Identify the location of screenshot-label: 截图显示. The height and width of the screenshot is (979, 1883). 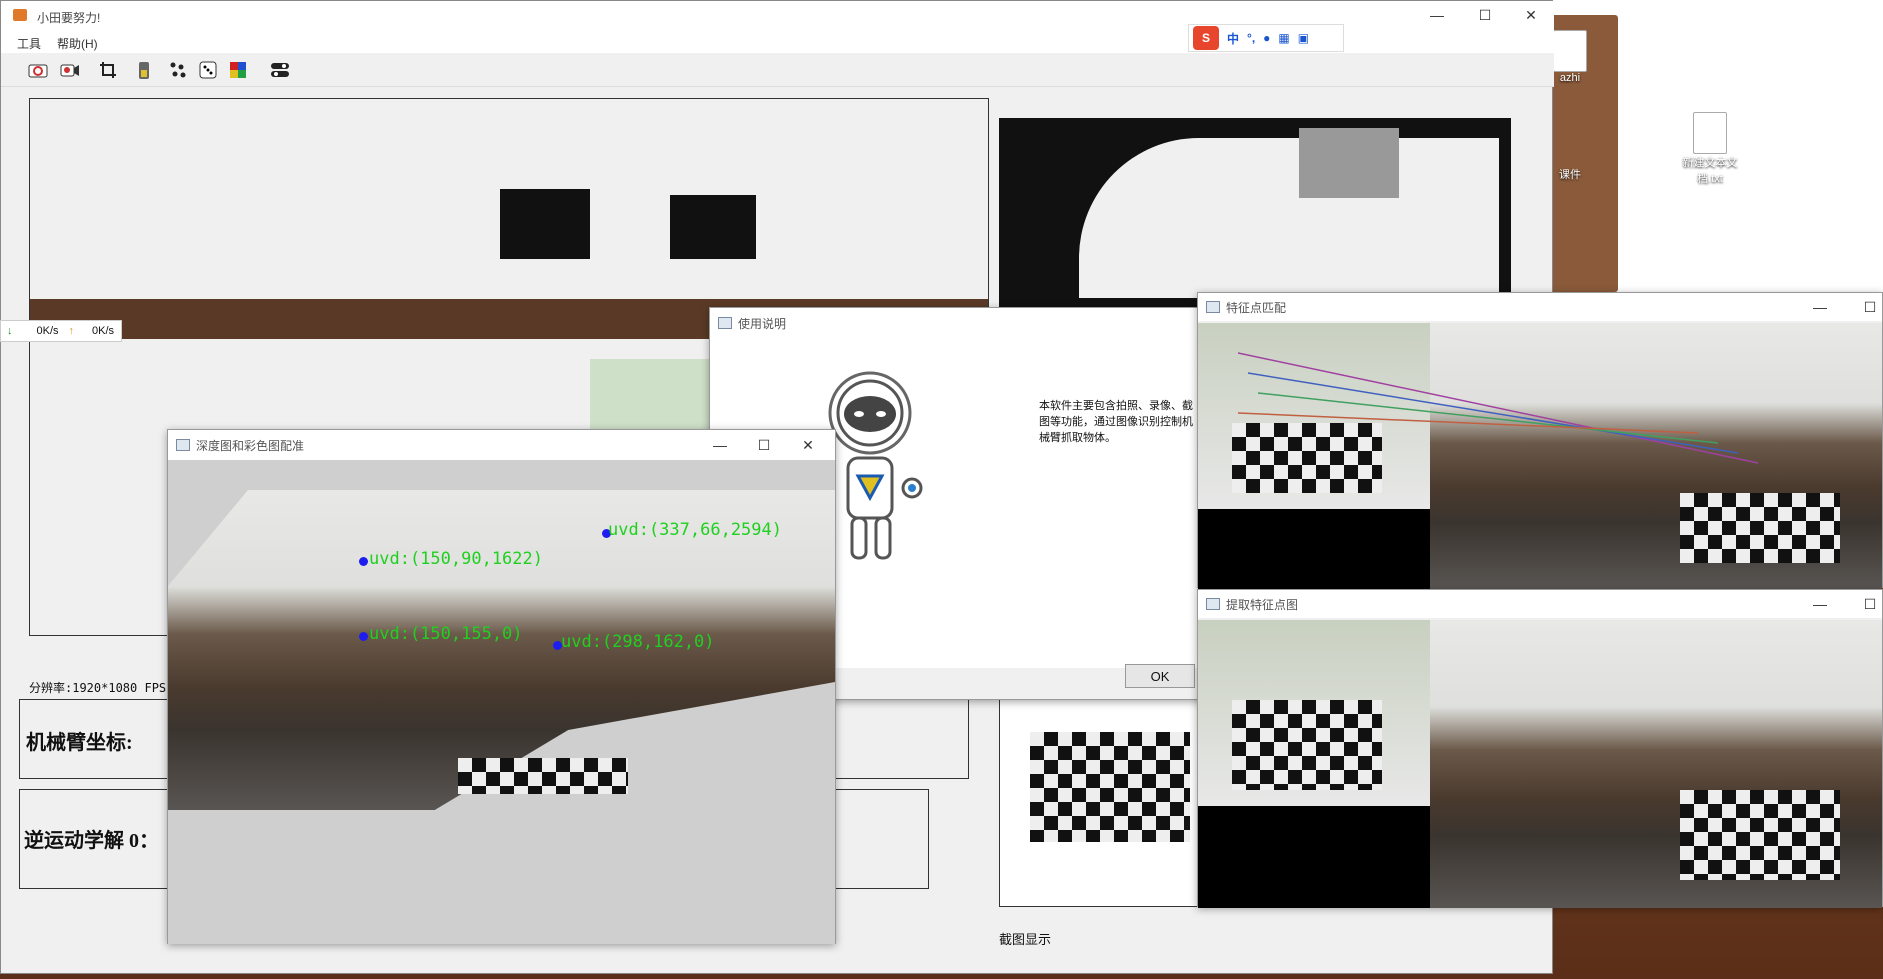
(1025, 939).